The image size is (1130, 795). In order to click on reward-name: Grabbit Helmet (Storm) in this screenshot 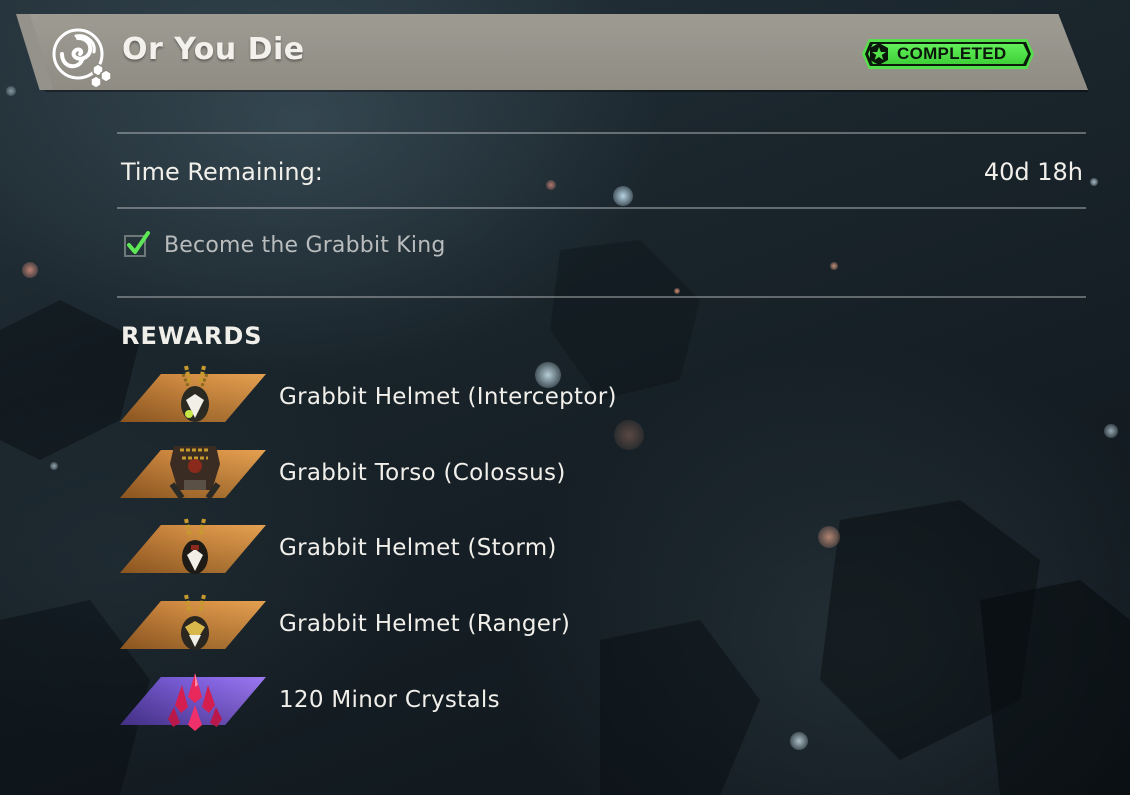, I will do `click(418, 548)`.